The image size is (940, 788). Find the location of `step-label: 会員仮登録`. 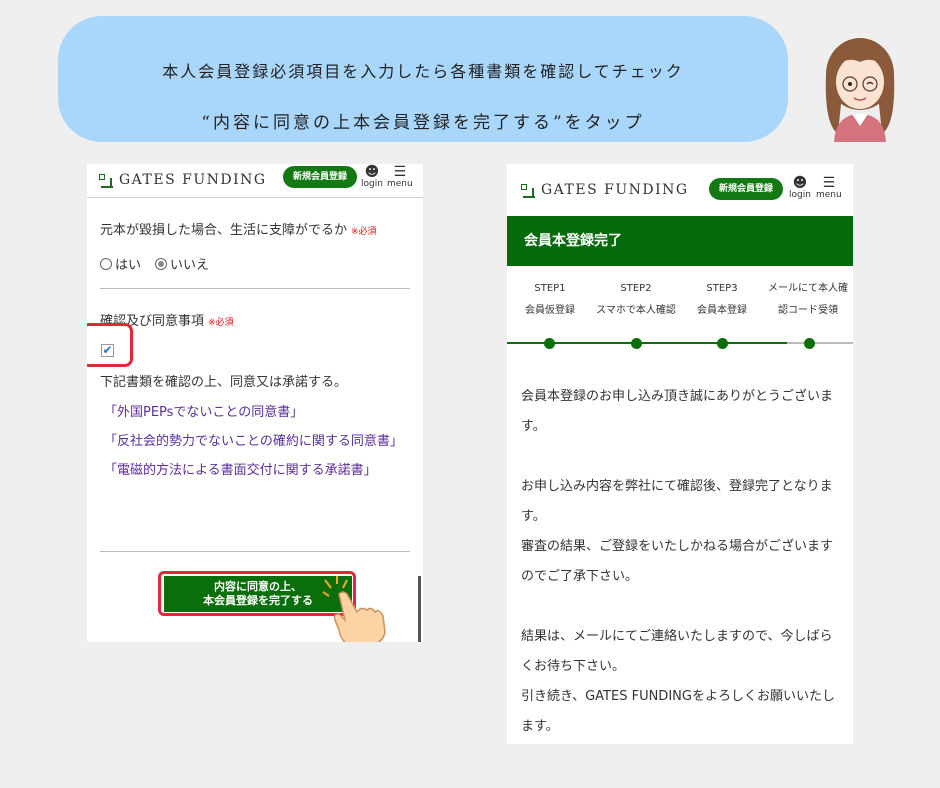

step-label: 会員仮登録 is located at coordinates (550, 310).